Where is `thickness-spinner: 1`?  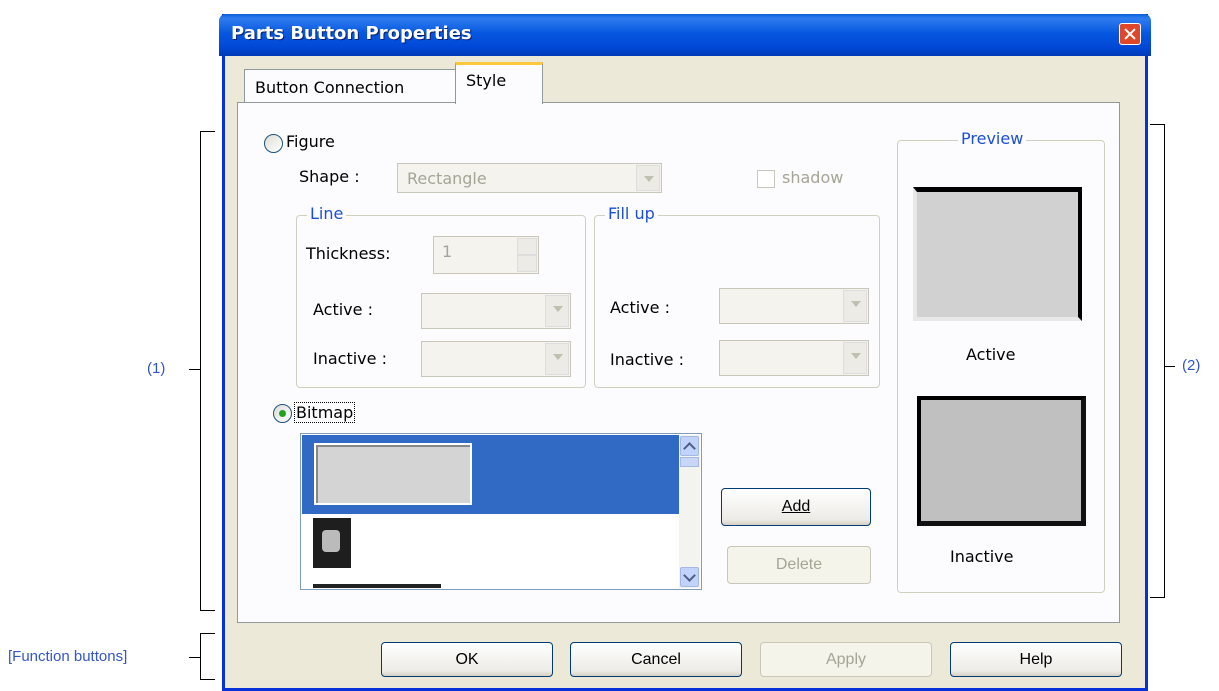 thickness-spinner: 1 is located at coordinates (486, 255).